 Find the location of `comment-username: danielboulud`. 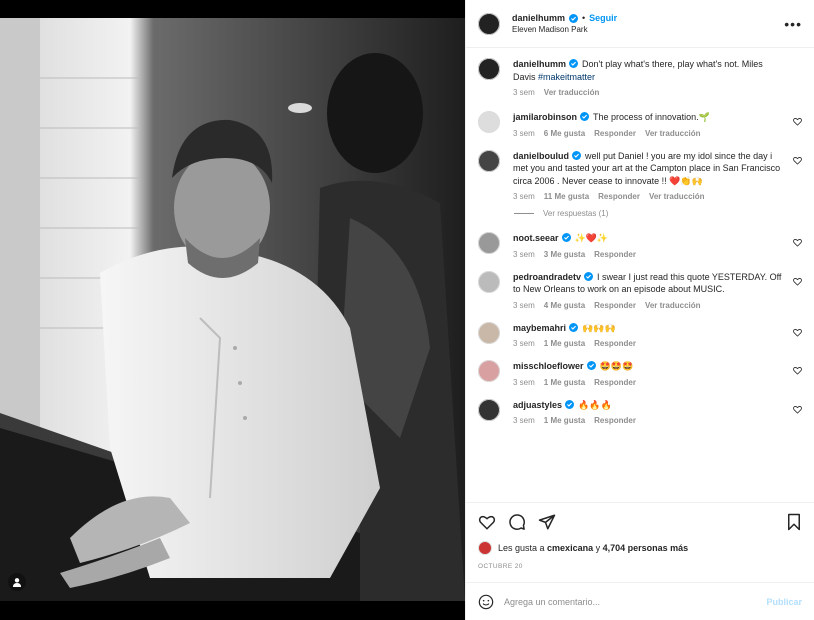

comment-username: danielboulud is located at coordinates (541, 156).